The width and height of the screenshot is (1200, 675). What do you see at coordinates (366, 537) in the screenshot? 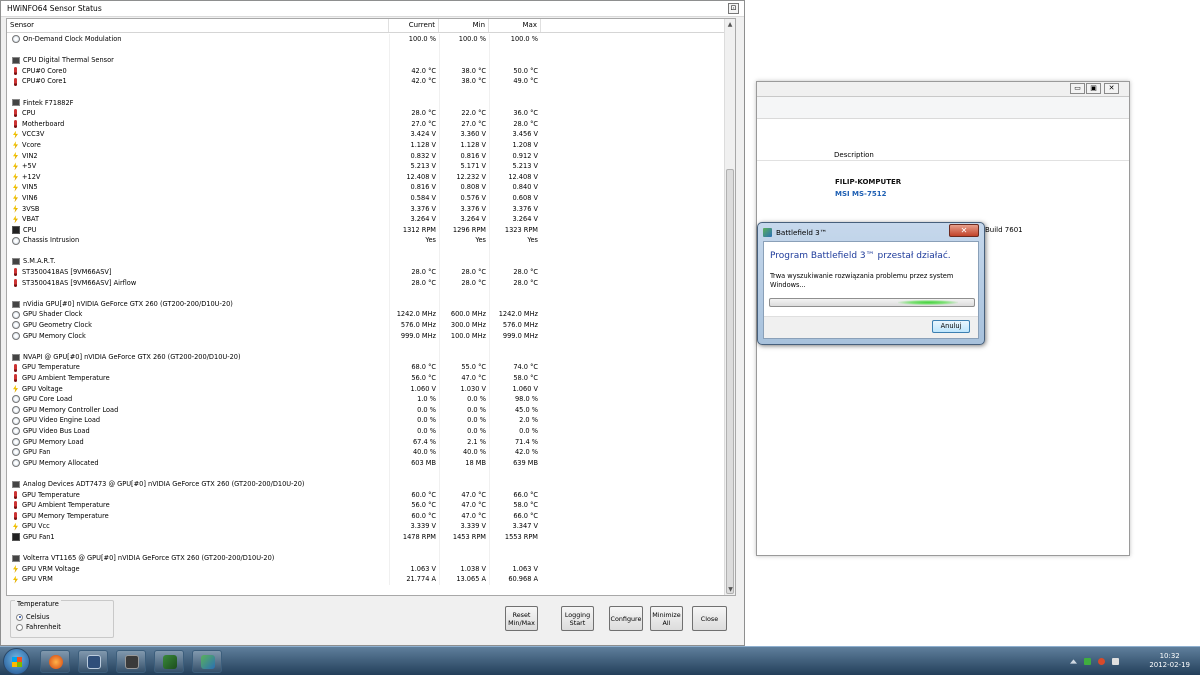
I see `table-row: GPU Fan1 1478 RPM 1453 RPM 1553 RPM` at bounding box center [366, 537].